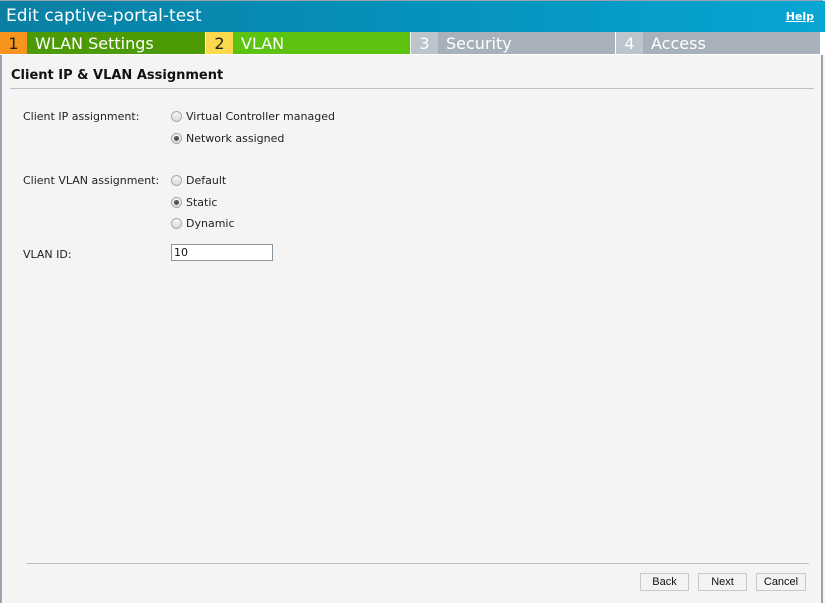 The image size is (825, 603). Describe the element at coordinates (781, 582) in the screenshot. I see `cancel-button: Cancel` at that location.